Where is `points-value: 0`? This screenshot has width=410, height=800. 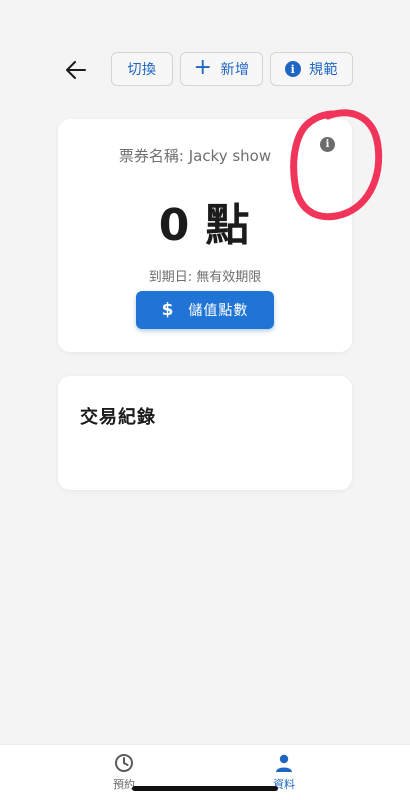
points-value: 0 is located at coordinates (175, 225).